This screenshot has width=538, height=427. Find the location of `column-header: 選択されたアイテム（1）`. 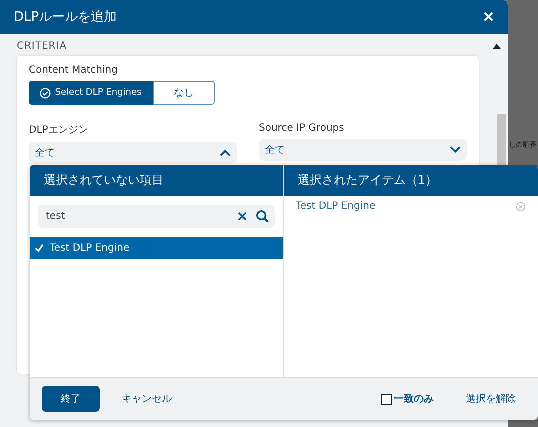

column-header: 選択されたアイテム（1） is located at coordinates (411, 180).